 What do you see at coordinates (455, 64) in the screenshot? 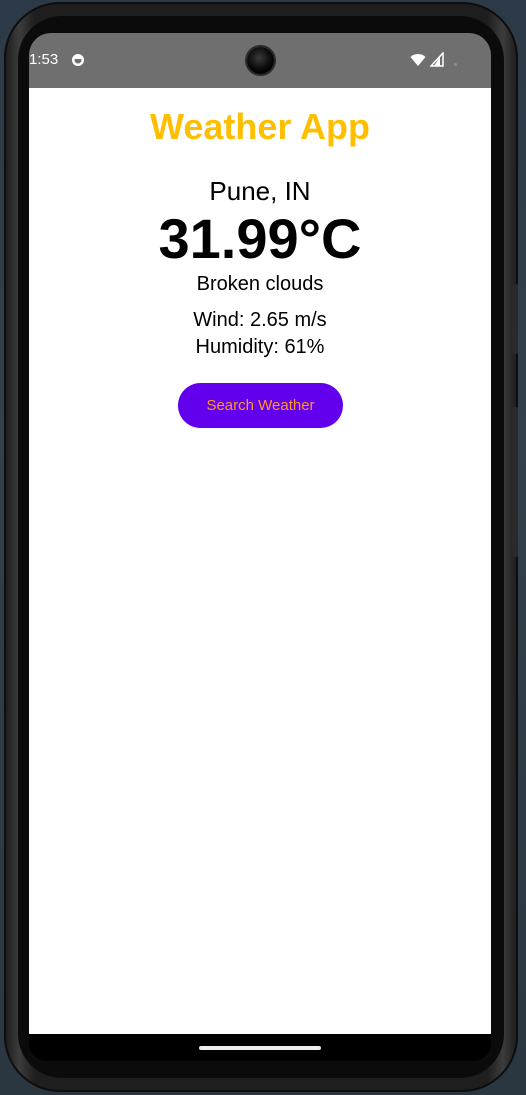
I see `battery-icon` at bounding box center [455, 64].